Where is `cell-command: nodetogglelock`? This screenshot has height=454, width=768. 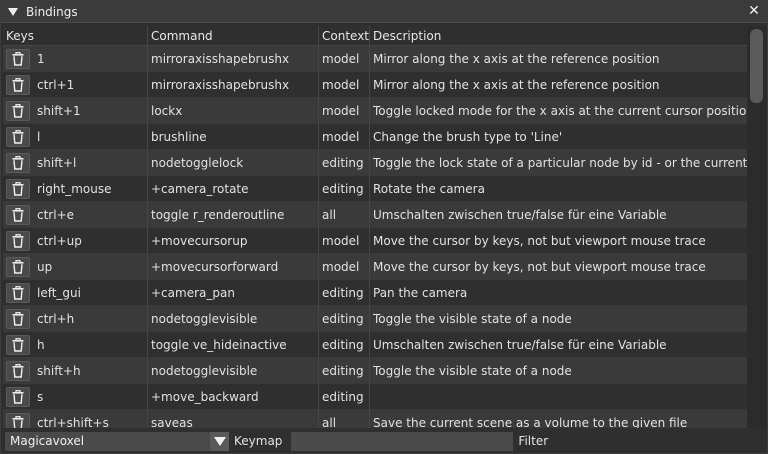 cell-command: nodetogglelock is located at coordinates (233, 162).